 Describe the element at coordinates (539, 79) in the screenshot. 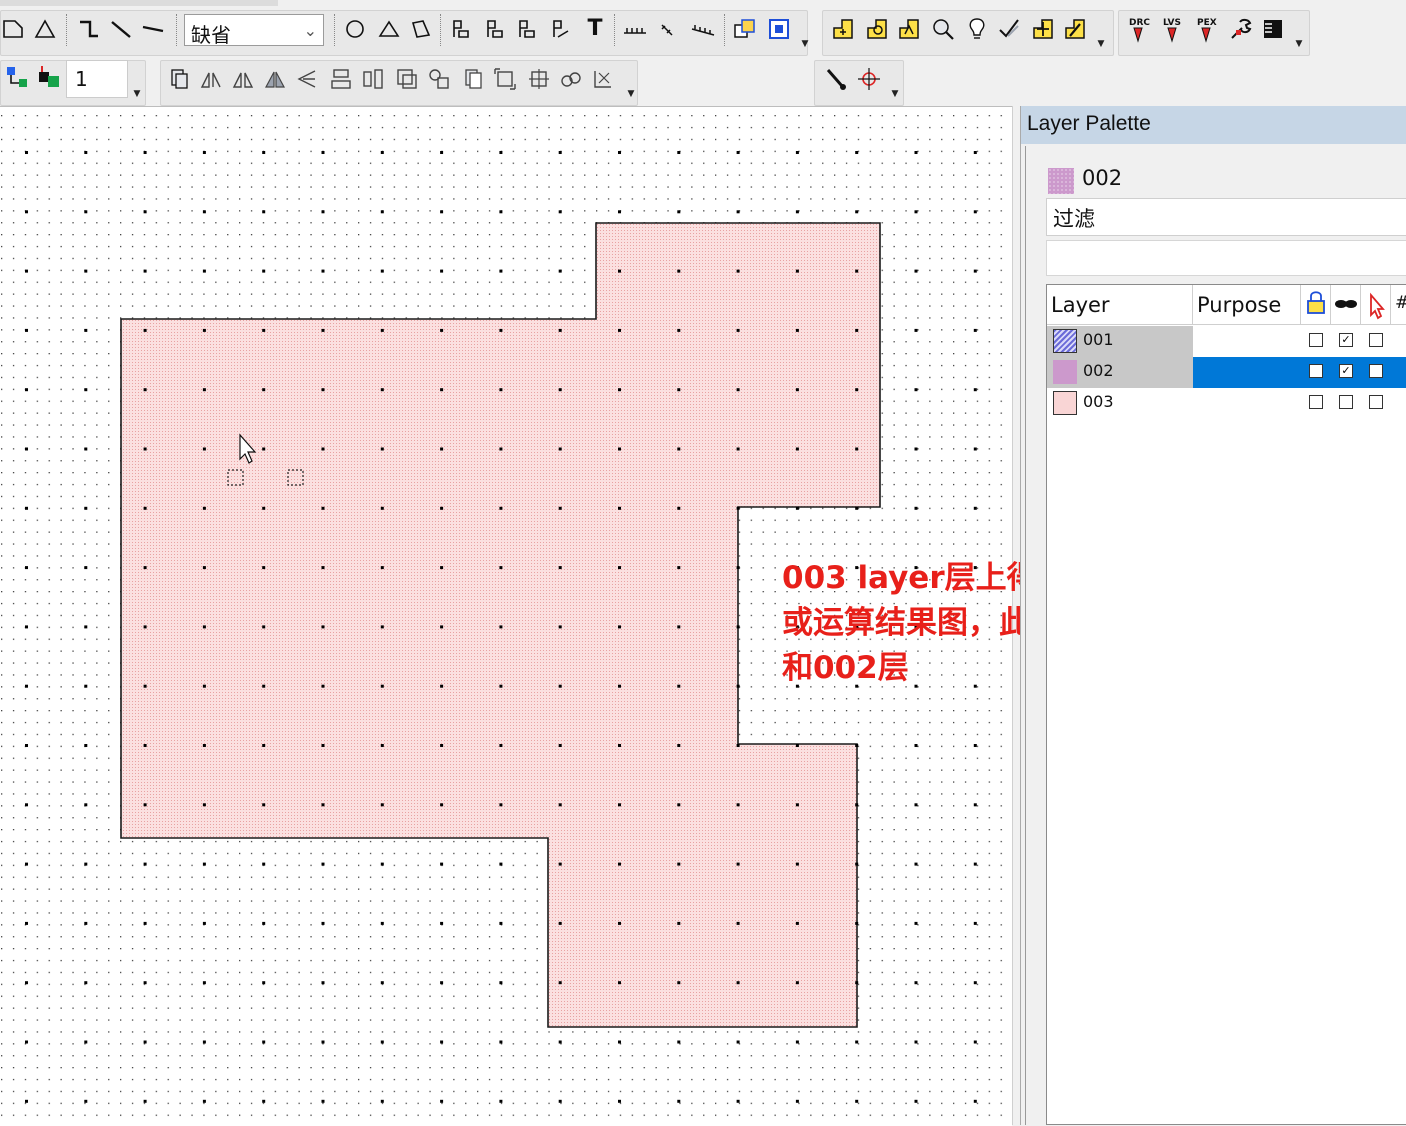

I see `center-cell-icon` at that location.